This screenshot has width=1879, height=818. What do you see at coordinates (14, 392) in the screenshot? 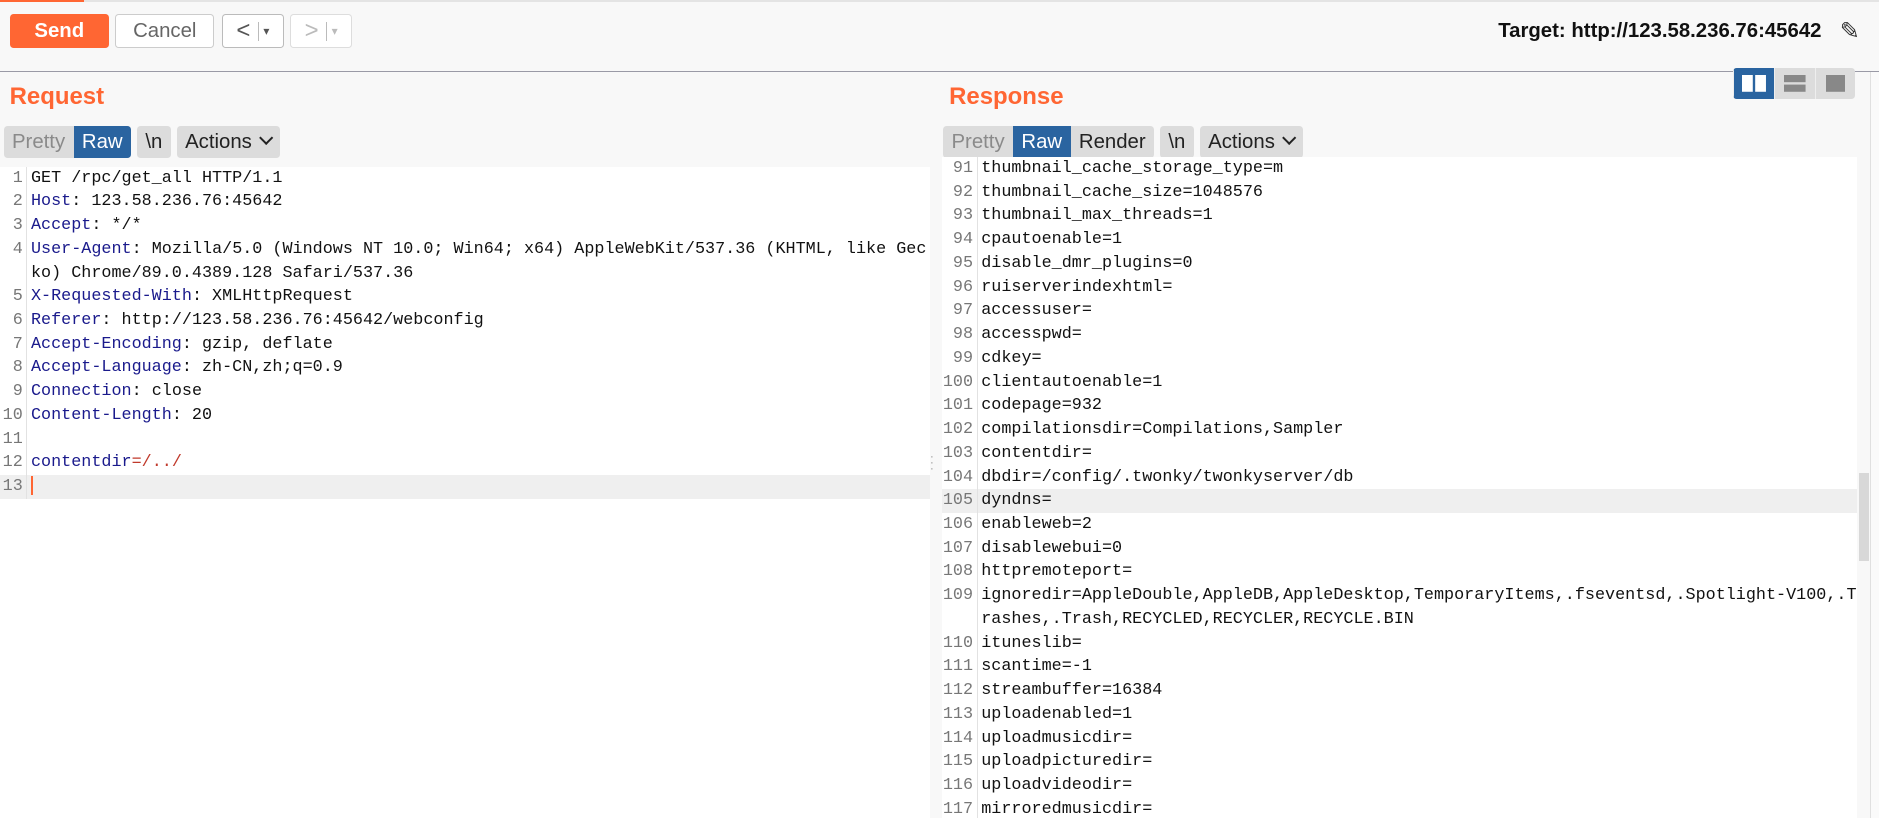
I see `line-number: 9` at bounding box center [14, 392].